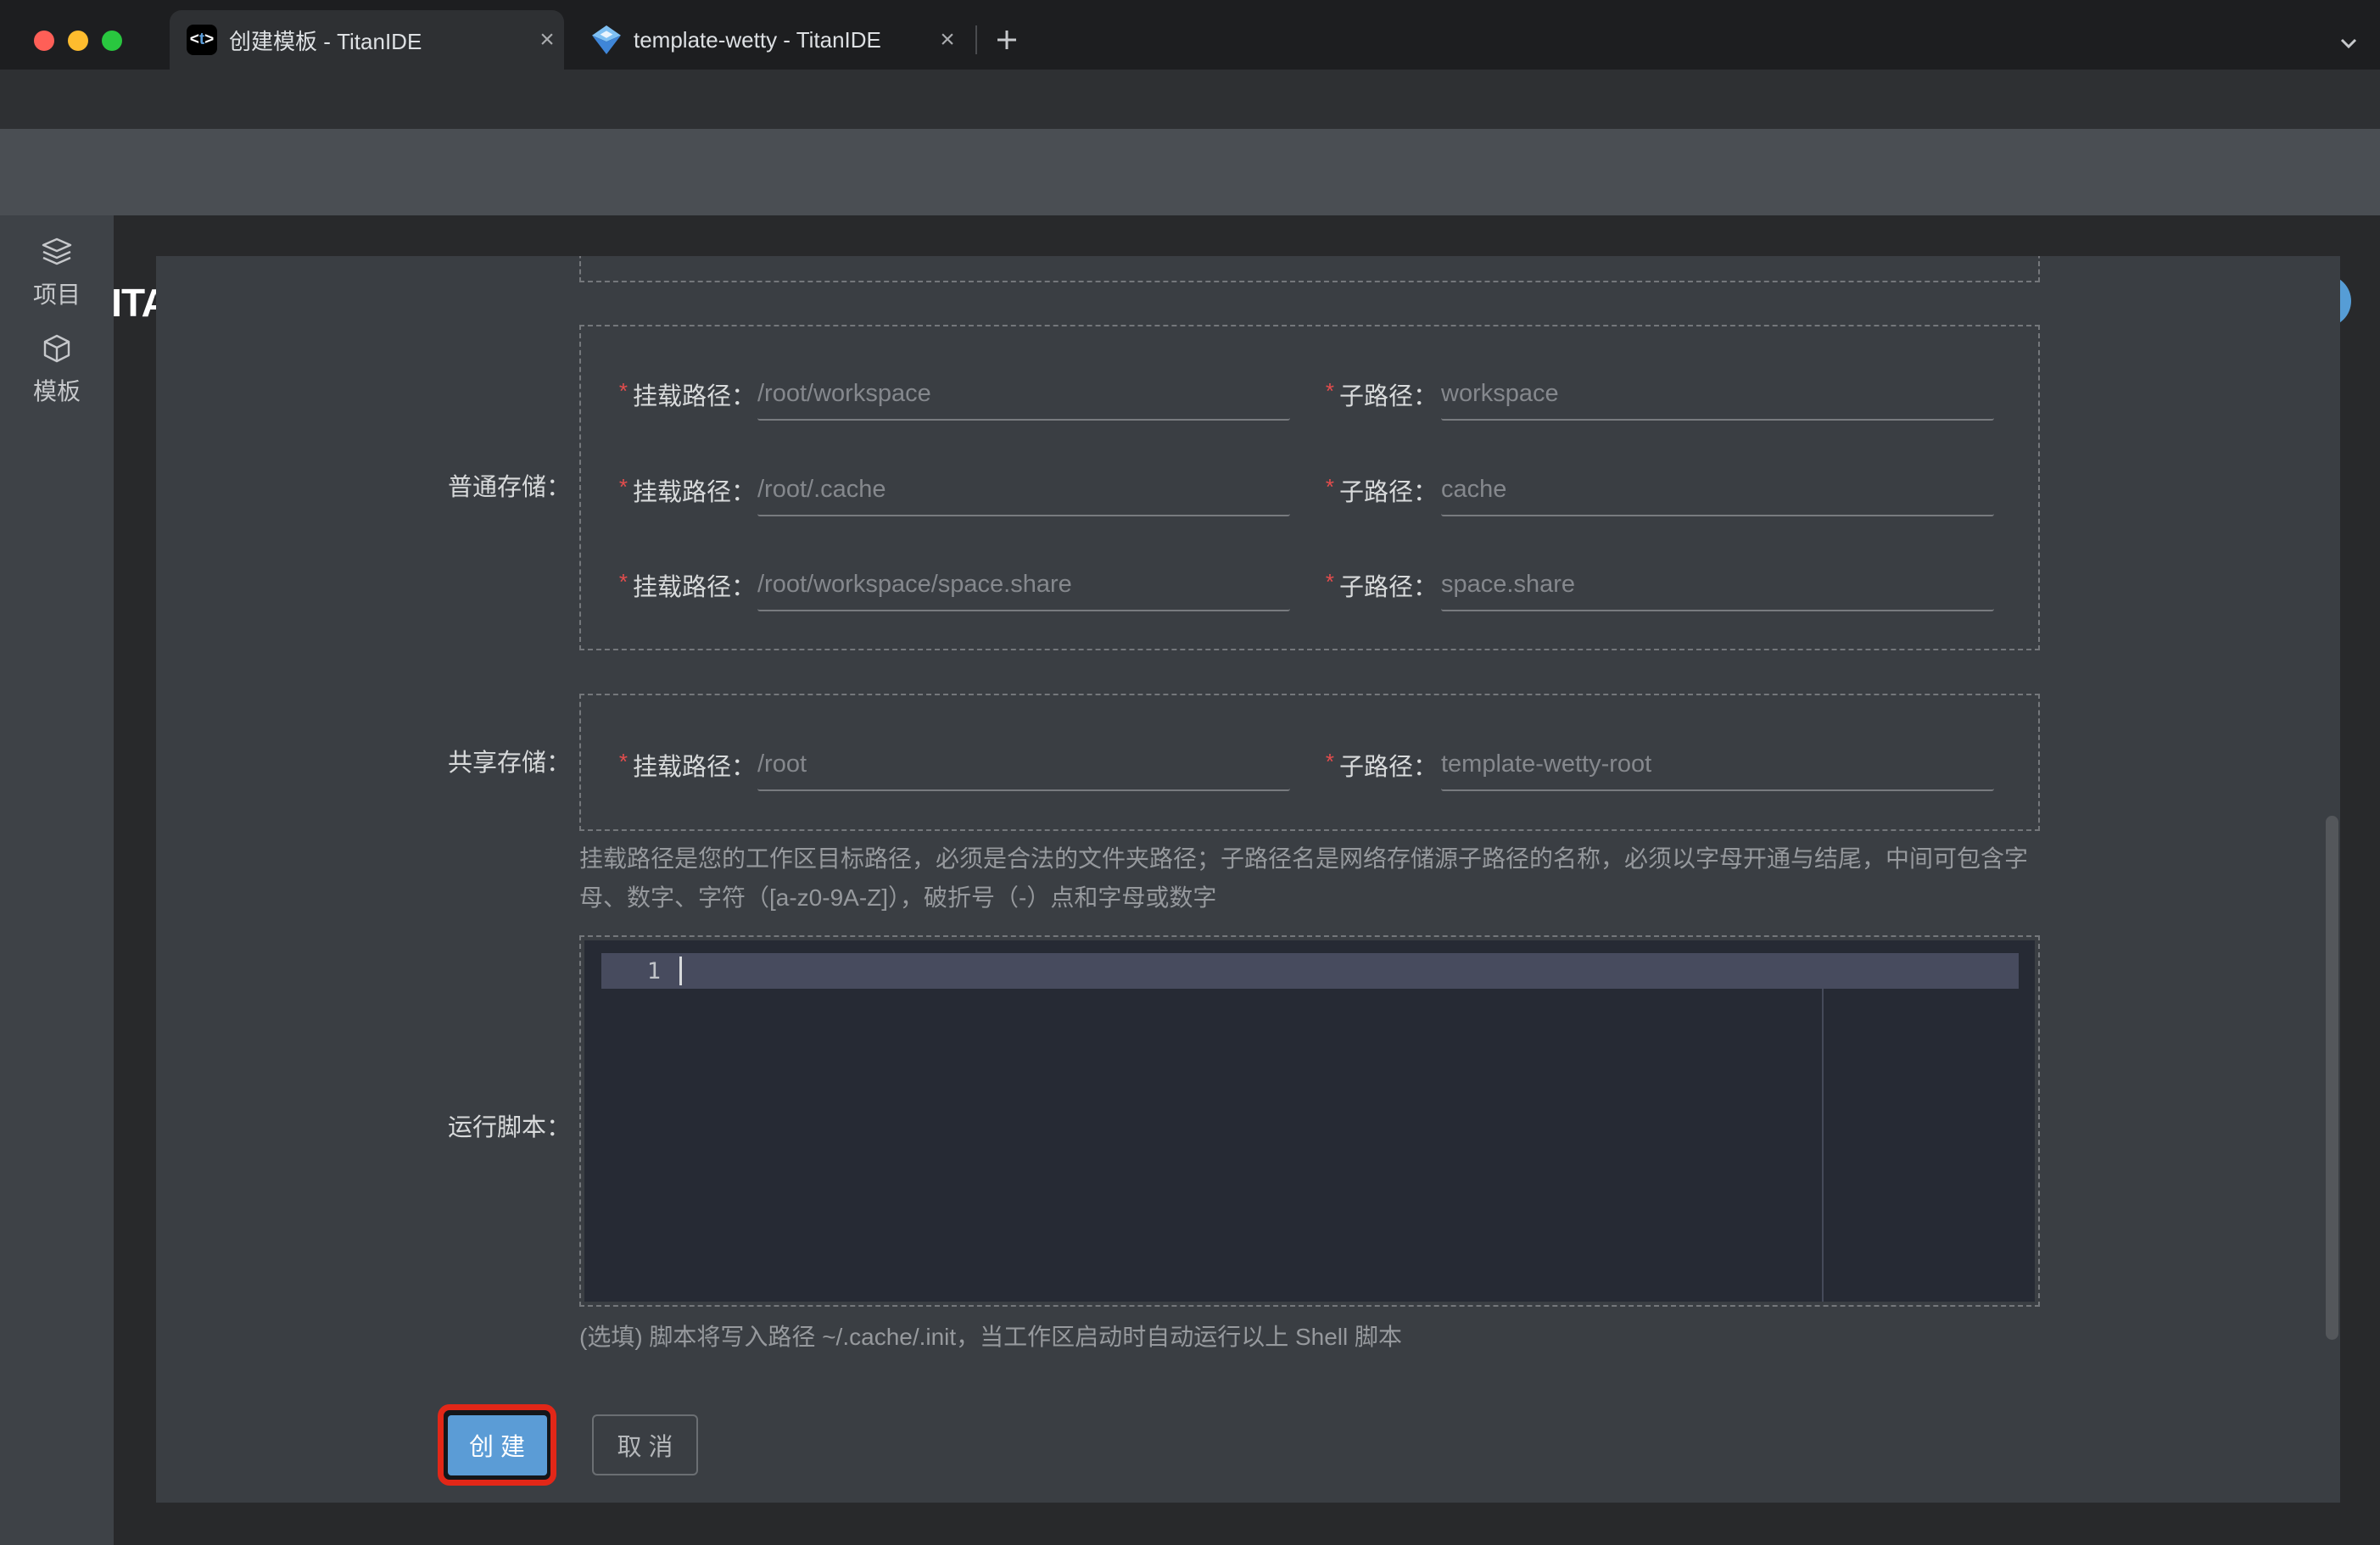 The width and height of the screenshot is (2380, 1545). Describe the element at coordinates (1823, 1145) in the screenshot. I see `editor-ruler-line` at that location.